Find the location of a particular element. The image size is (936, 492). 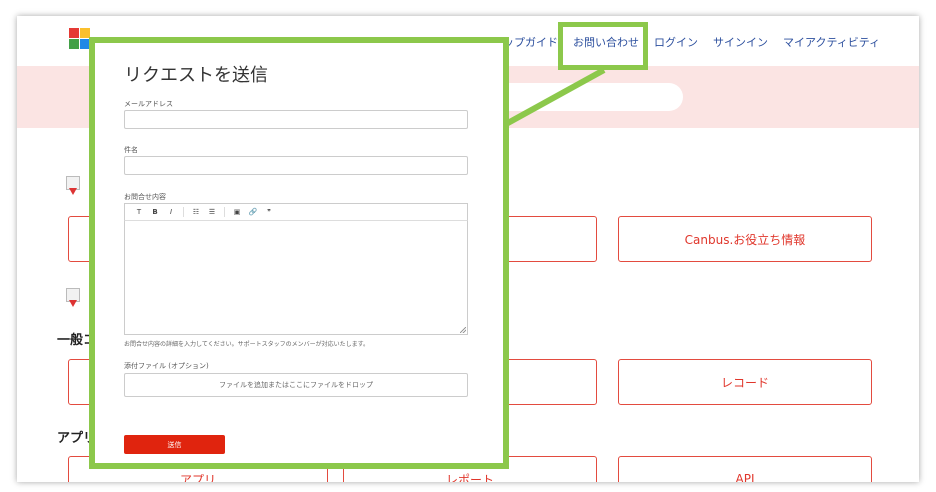

resize-handle-icon is located at coordinates (463, 330).